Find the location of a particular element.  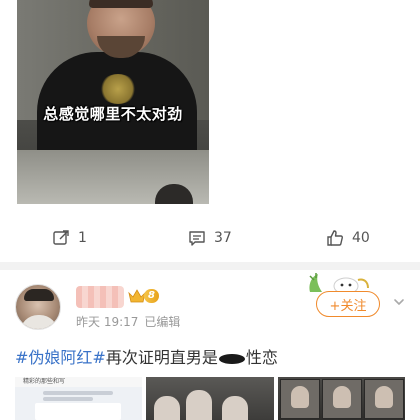

post-image-1: 精彩的那些和写 is located at coordinates (78, 398).